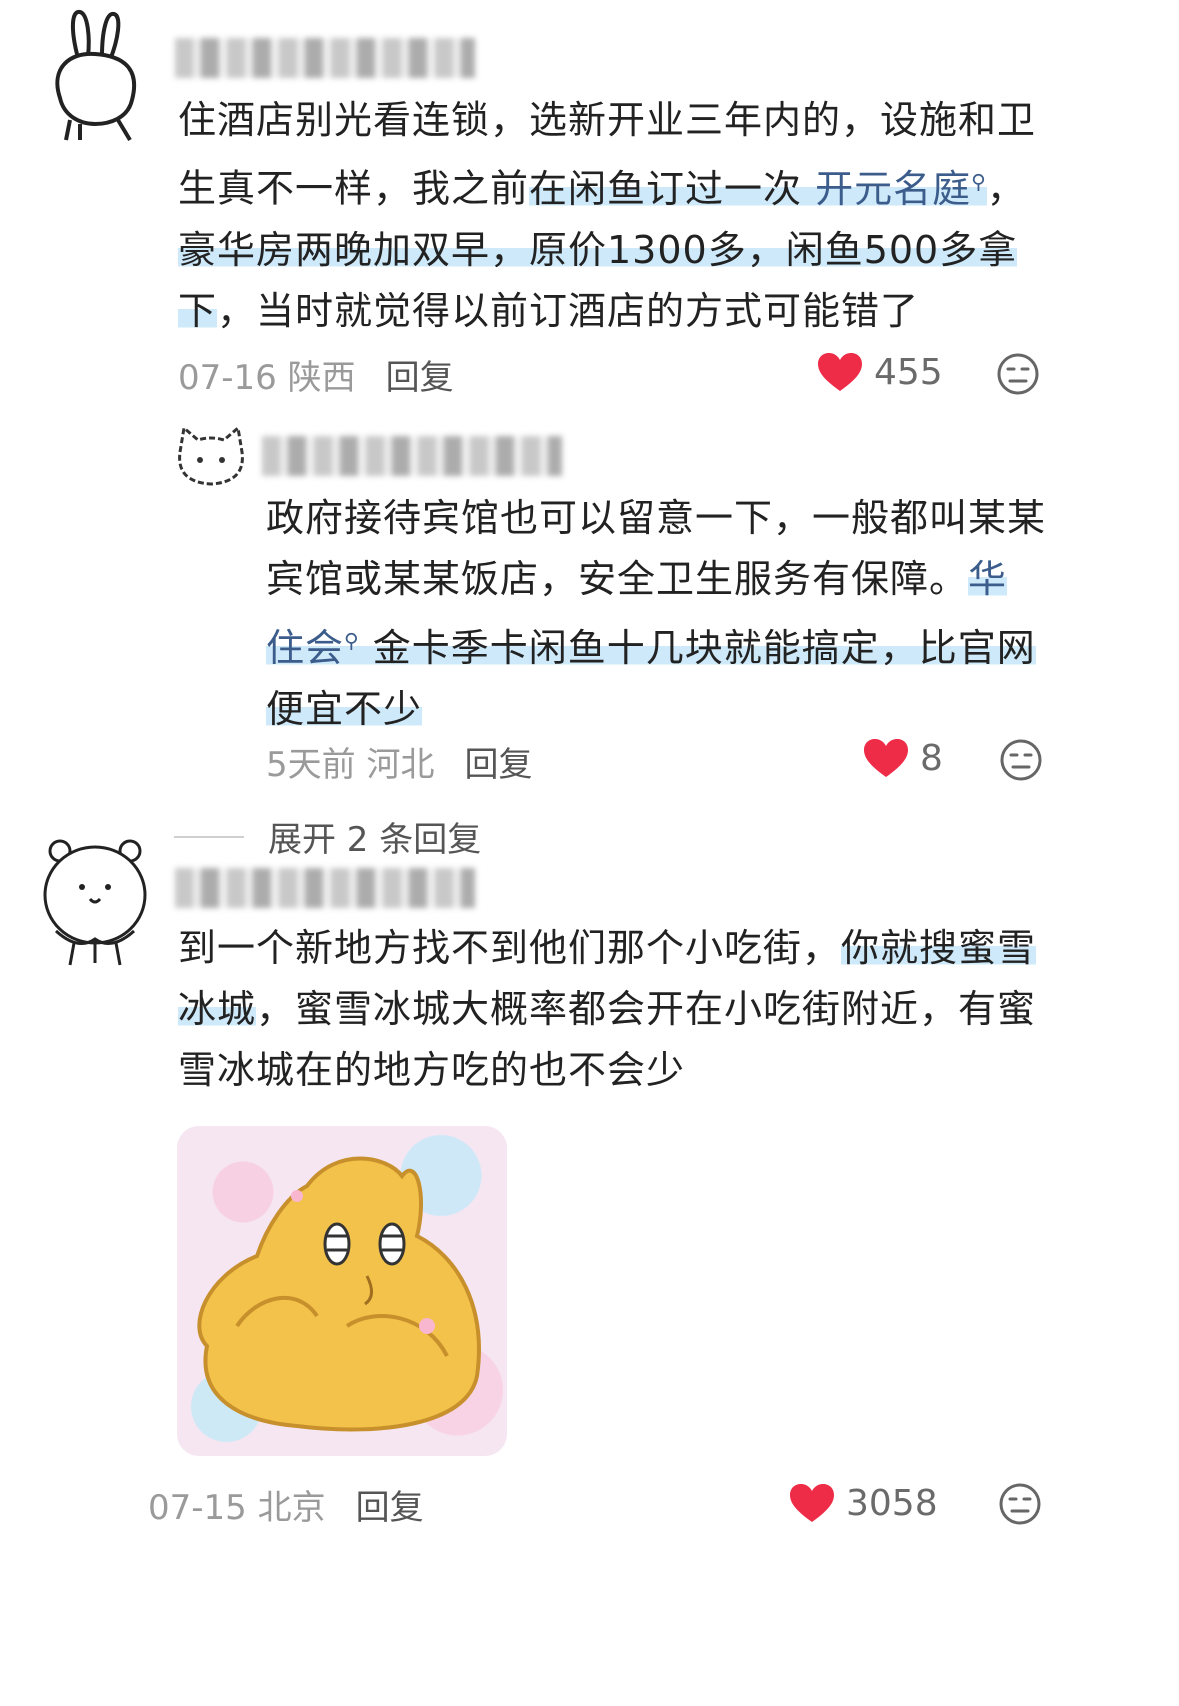 The height and width of the screenshot is (1706, 1179). I want to click on like-count: 455, so click(908, 372).